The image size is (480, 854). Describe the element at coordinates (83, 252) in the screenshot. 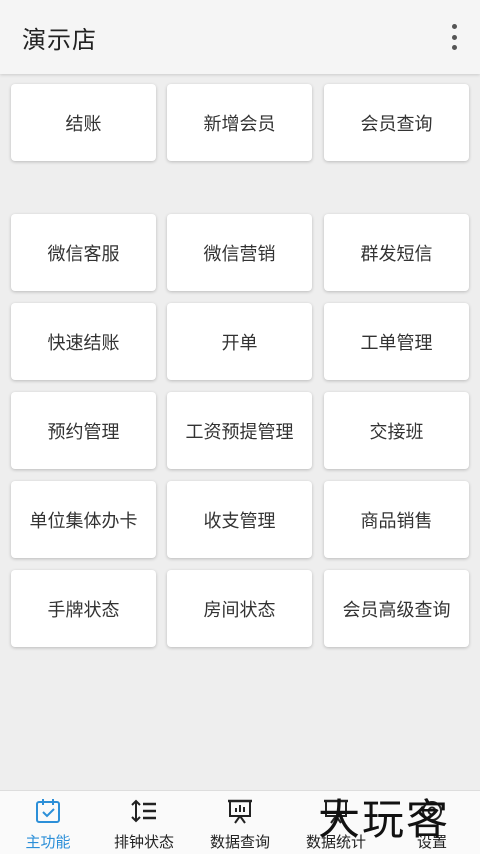

I see `wechat-service-button: 微信客服` at that location.